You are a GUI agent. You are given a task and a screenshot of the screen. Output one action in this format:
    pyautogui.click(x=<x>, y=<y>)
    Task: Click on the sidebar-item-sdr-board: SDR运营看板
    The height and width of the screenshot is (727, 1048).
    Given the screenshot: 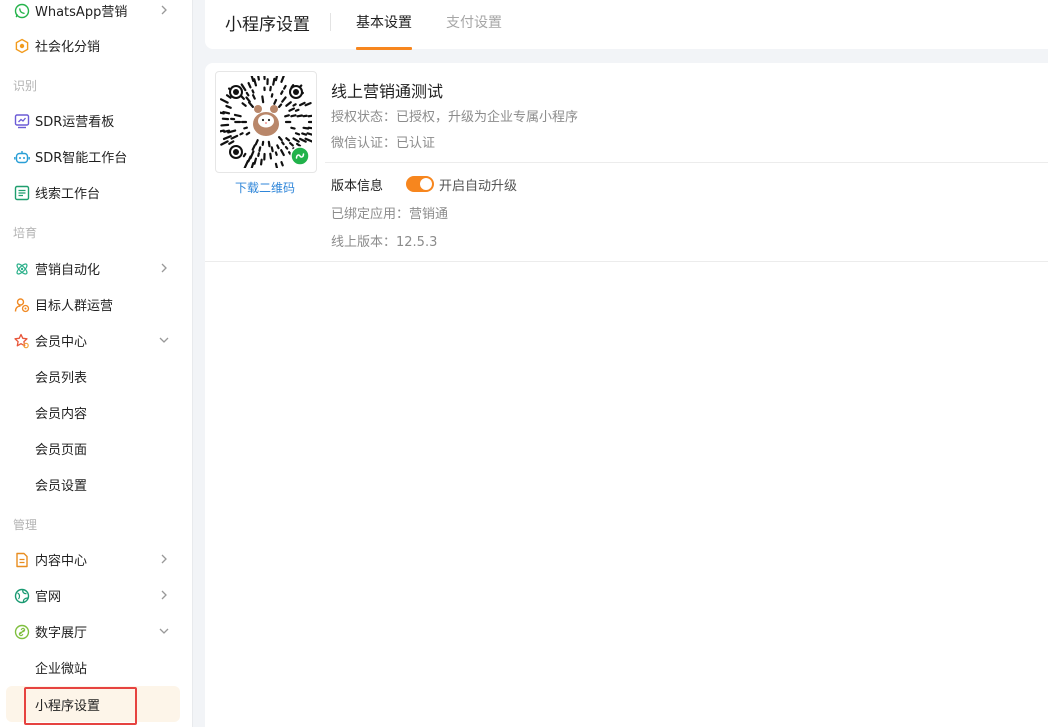 What is the action you would take?
    pyautogui.click(x=96, y=120)
    